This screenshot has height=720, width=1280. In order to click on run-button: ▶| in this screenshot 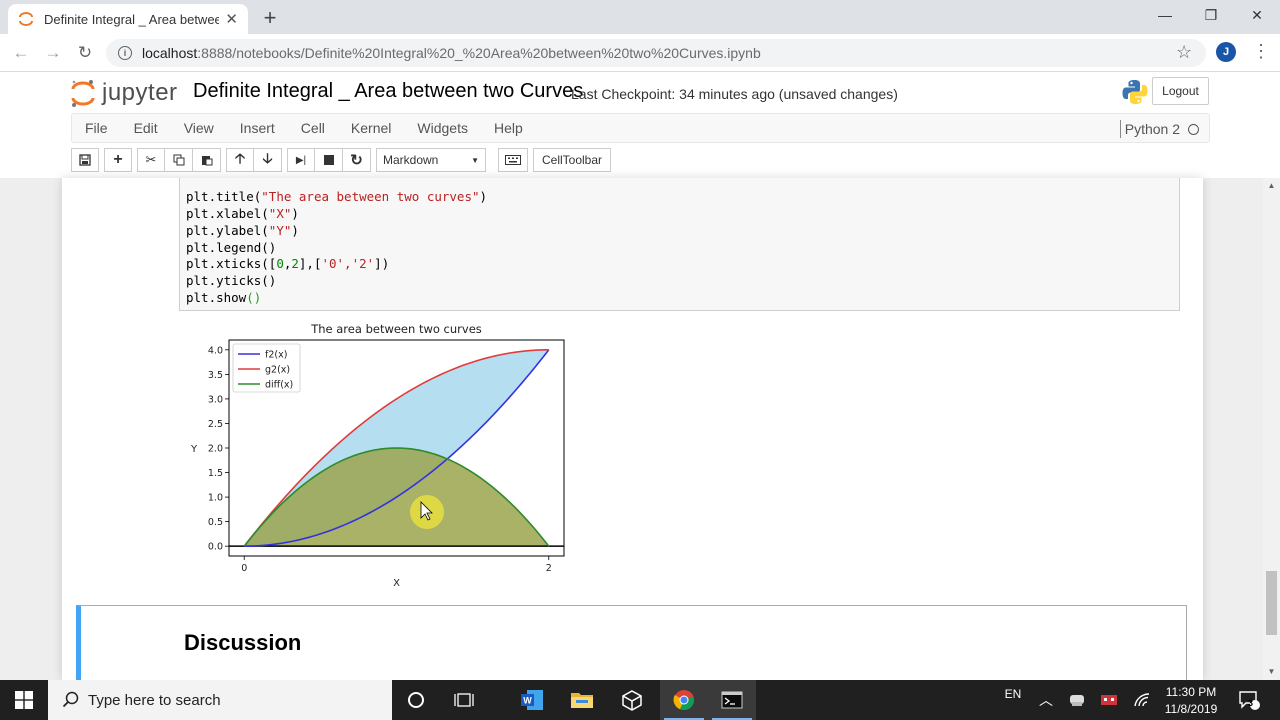, I will do `click(301, 160)`.